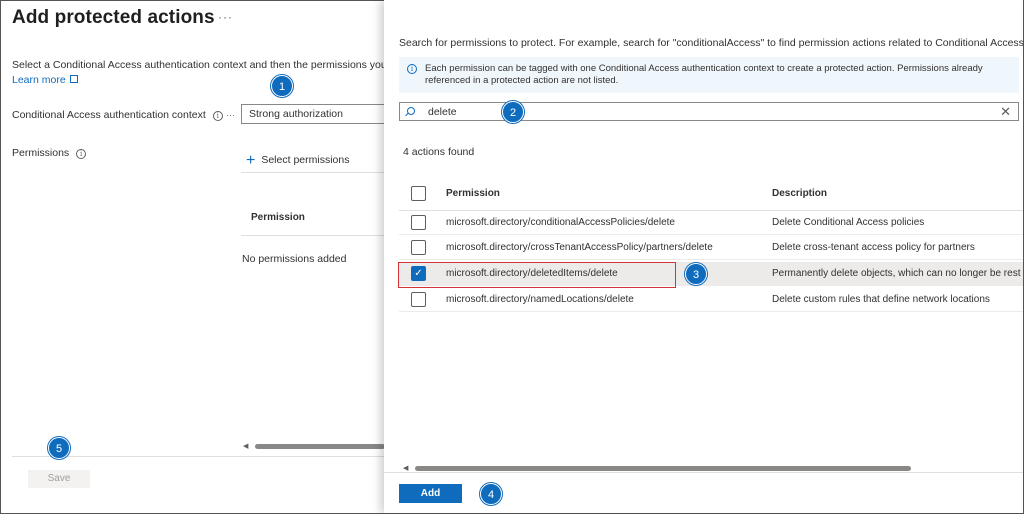 The height and width of the screenshot is (514, 1024). I want to click on column-header-description: Description, so click(800, 193).